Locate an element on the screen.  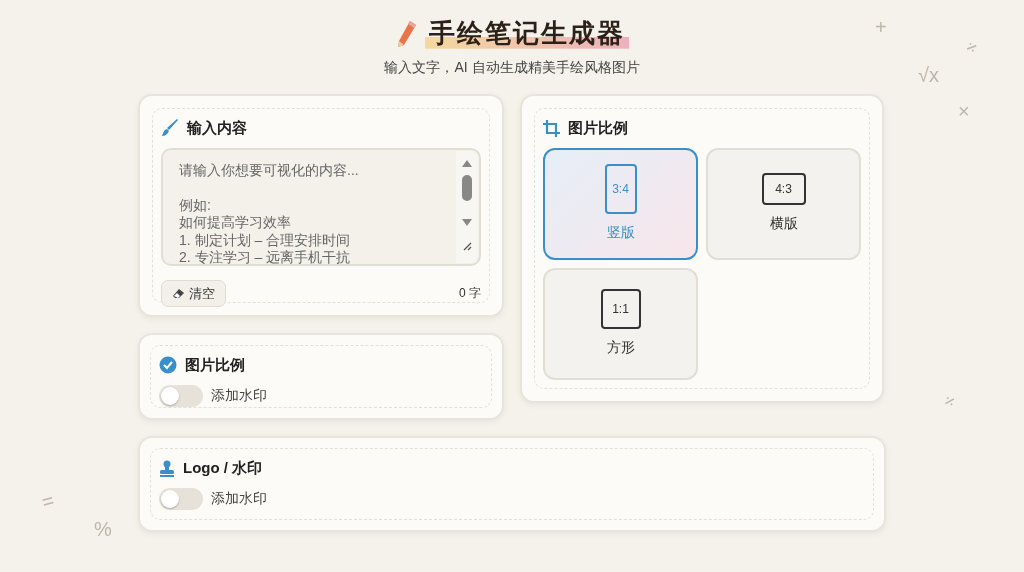
ratio-option: 4:3 横版 is located at coordinates (783, 203).